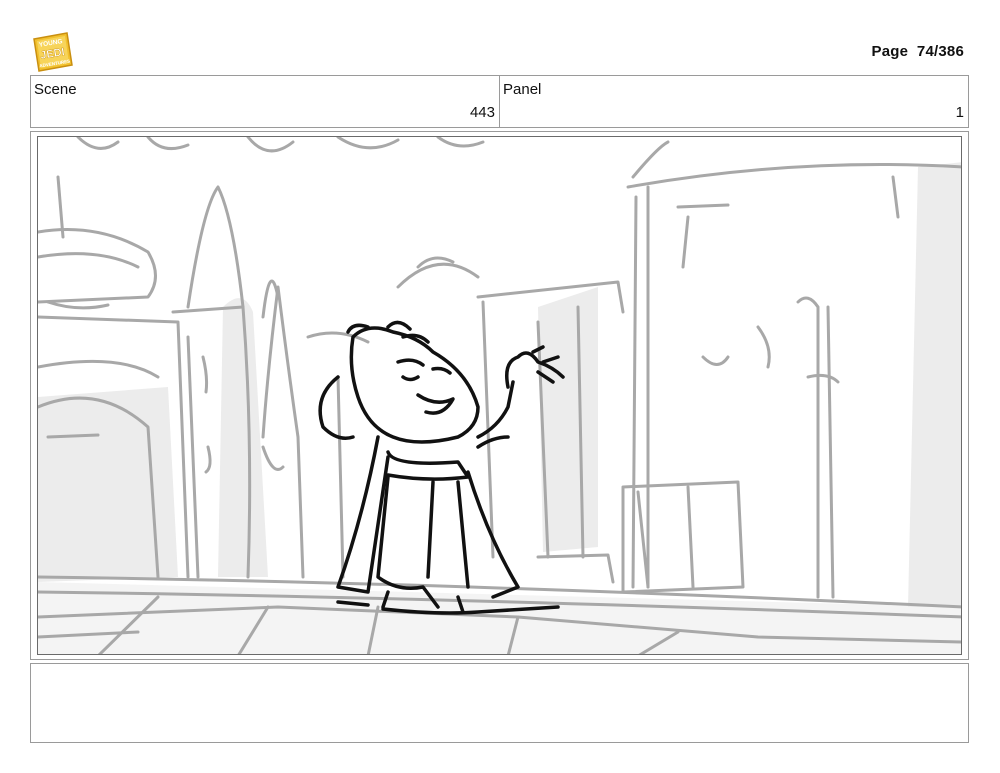  I want to click on page-number-value: 74/386, so click(940, 51).